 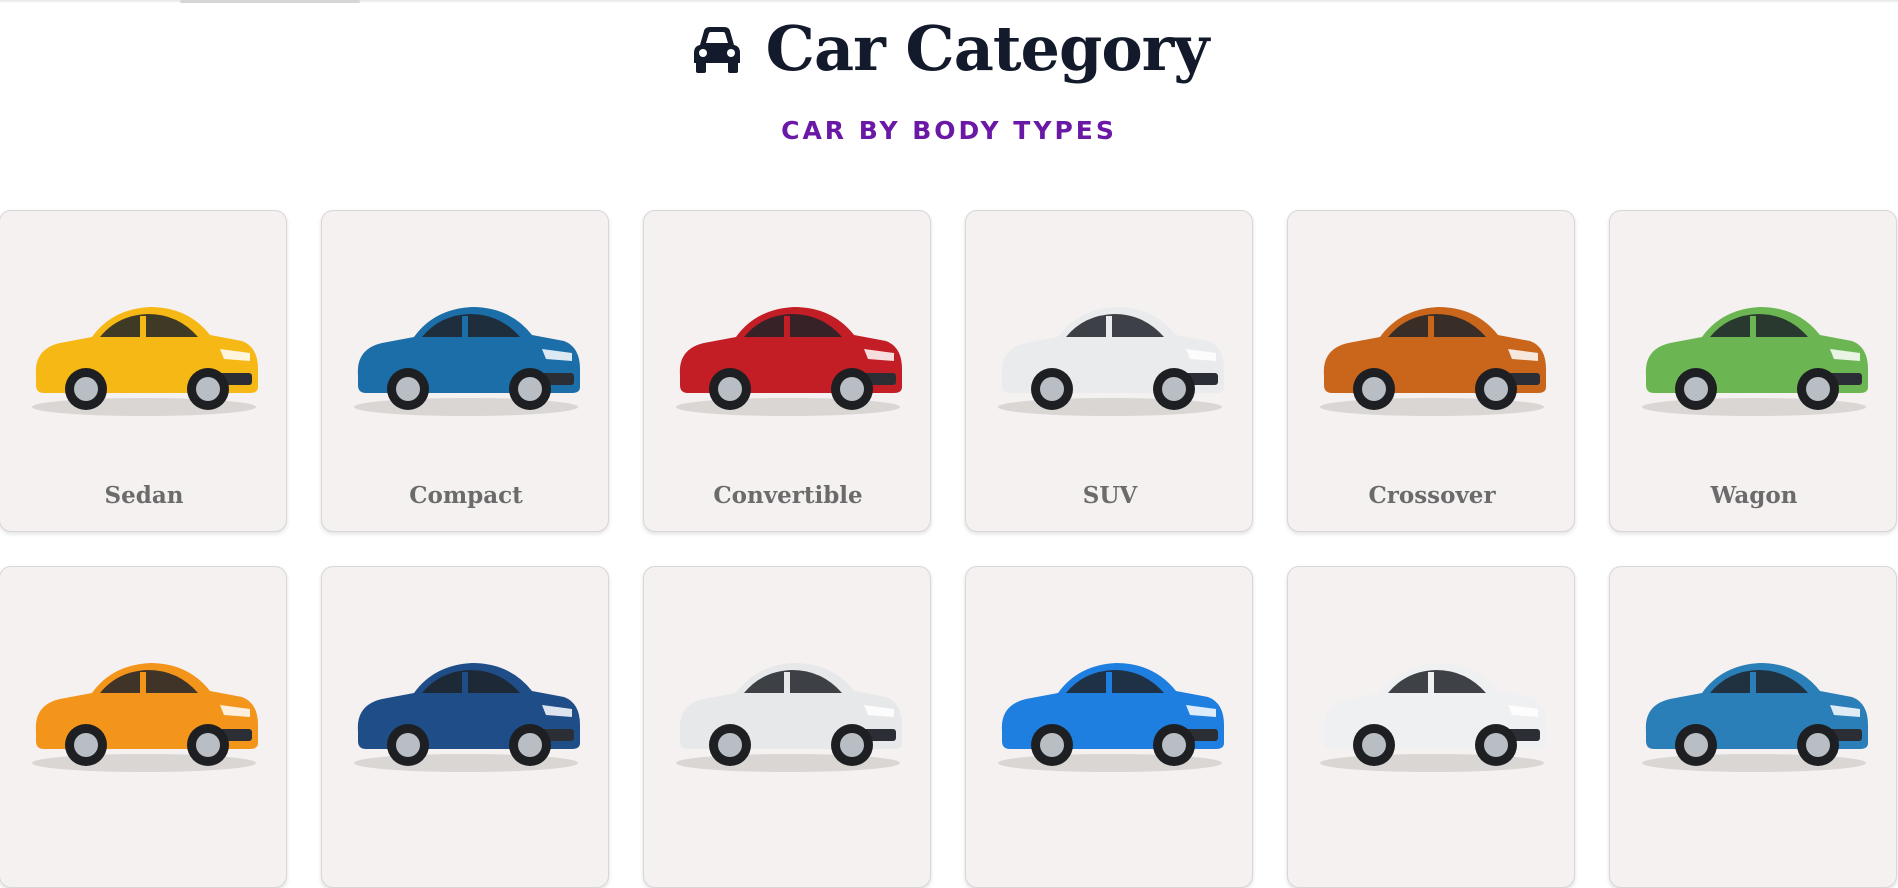 I want to click on category-card-label: Wagon, so click(x=1754, y=495).